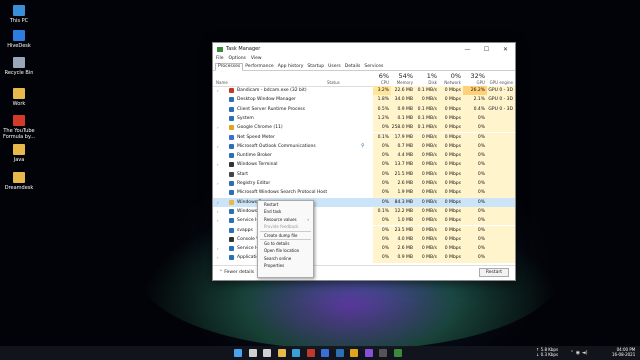 This screenshot has height=360, width=640. Describe the element at coordinates (505, 49) in the screenshot. I see `close-button: ✕` at that location.